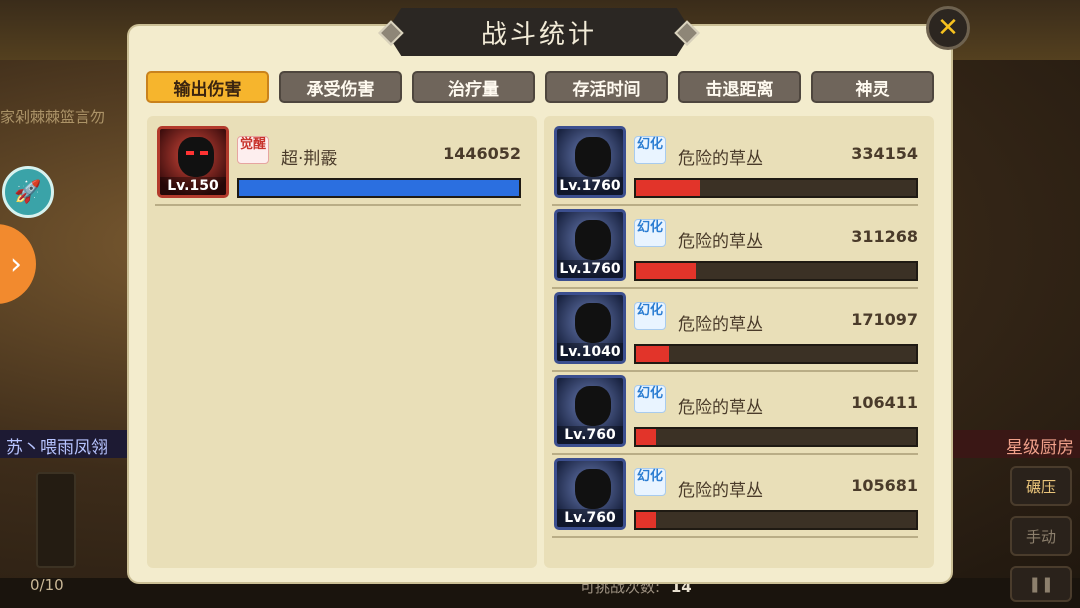  Describe the element at coordinates (540, 87) in the screenshot. I see `stats-tabs: 输出伤害 承受伤害 治疗量 存活时间 击退距离 神灵` at that location.